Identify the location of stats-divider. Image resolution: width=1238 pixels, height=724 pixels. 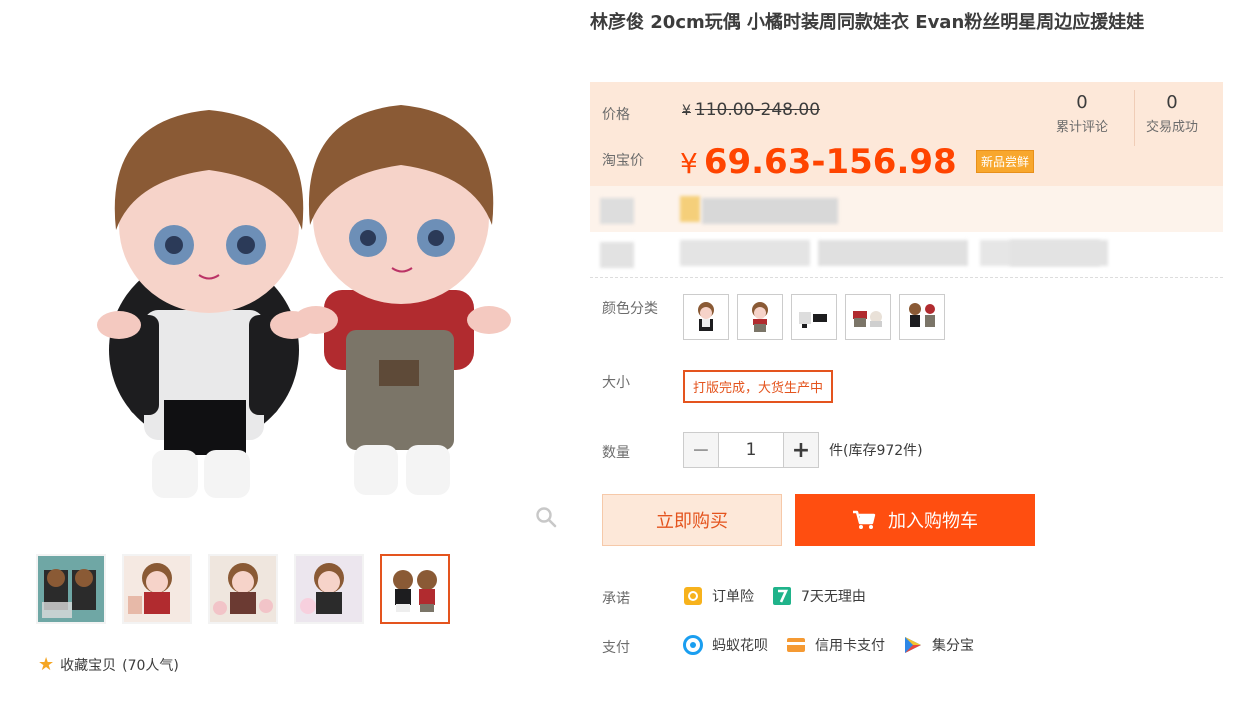
(1134, 118).